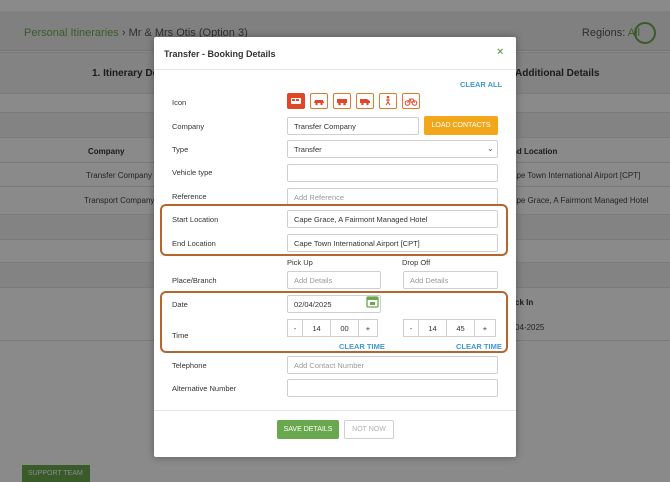 This screenshot has height=482, width=670. What do you see at coordinates (335, 69) in the screenshot?
I see `modal-header-divider` at bounding box center [335, 69].